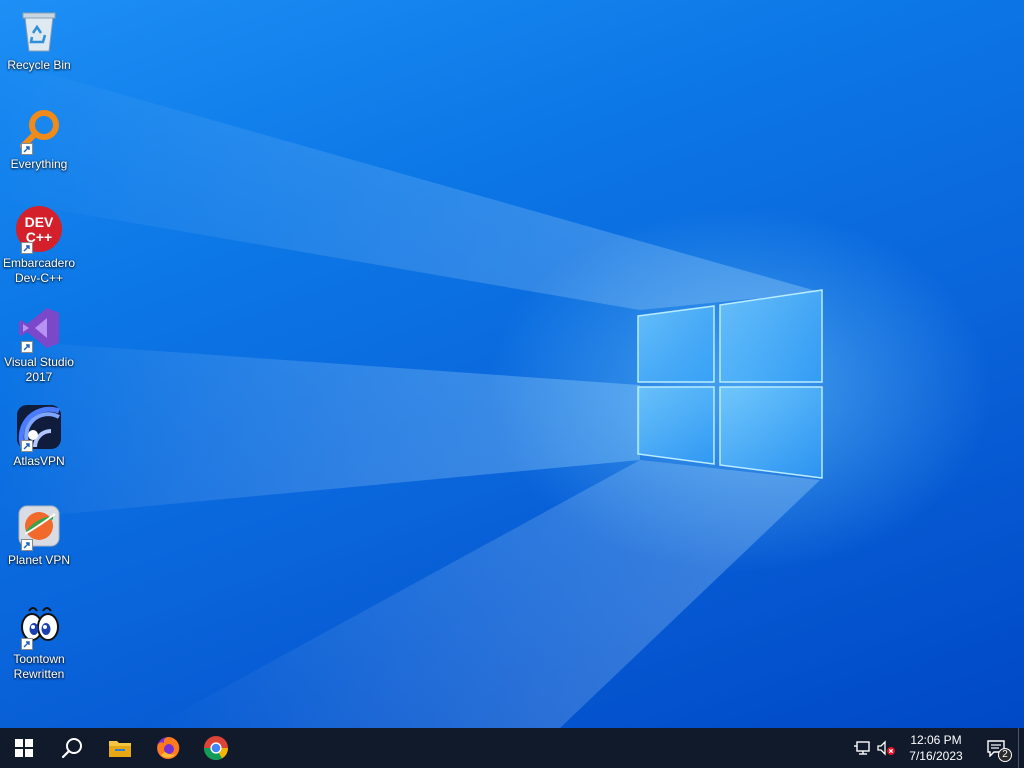  I want to click on desktop-icon-label: Embarcadero Dev-C++, so click(39, 270).